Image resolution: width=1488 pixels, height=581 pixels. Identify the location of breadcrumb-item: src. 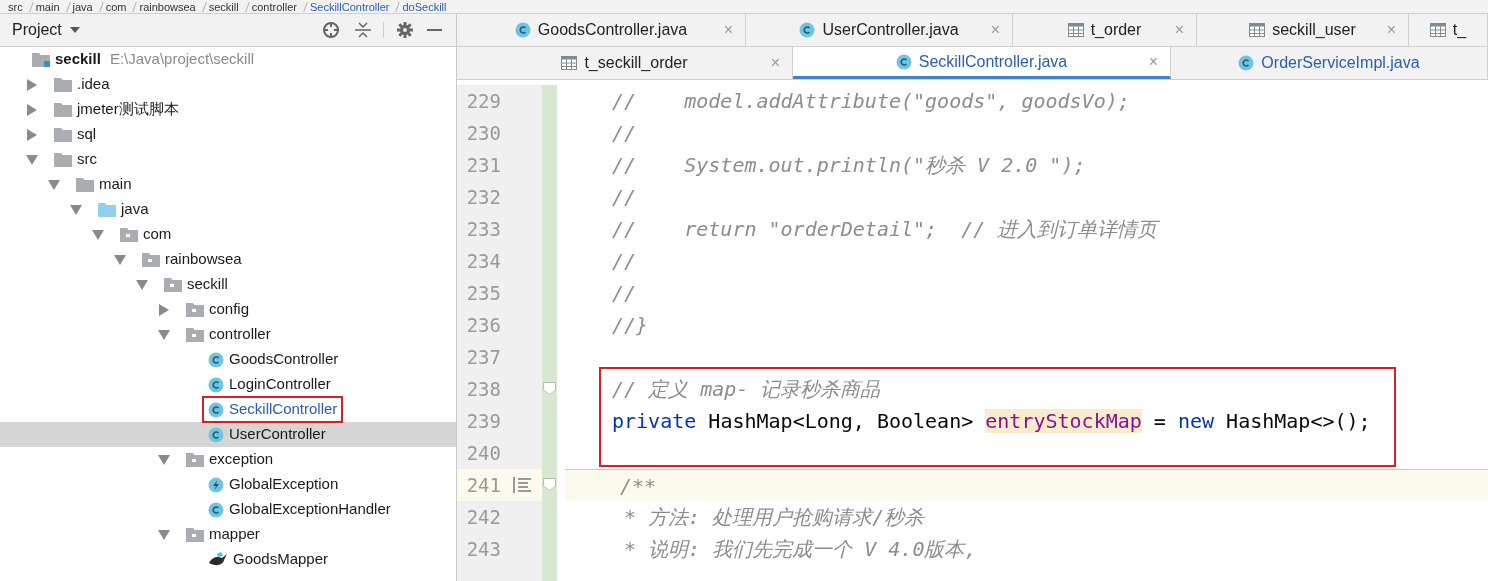
(15, 6).